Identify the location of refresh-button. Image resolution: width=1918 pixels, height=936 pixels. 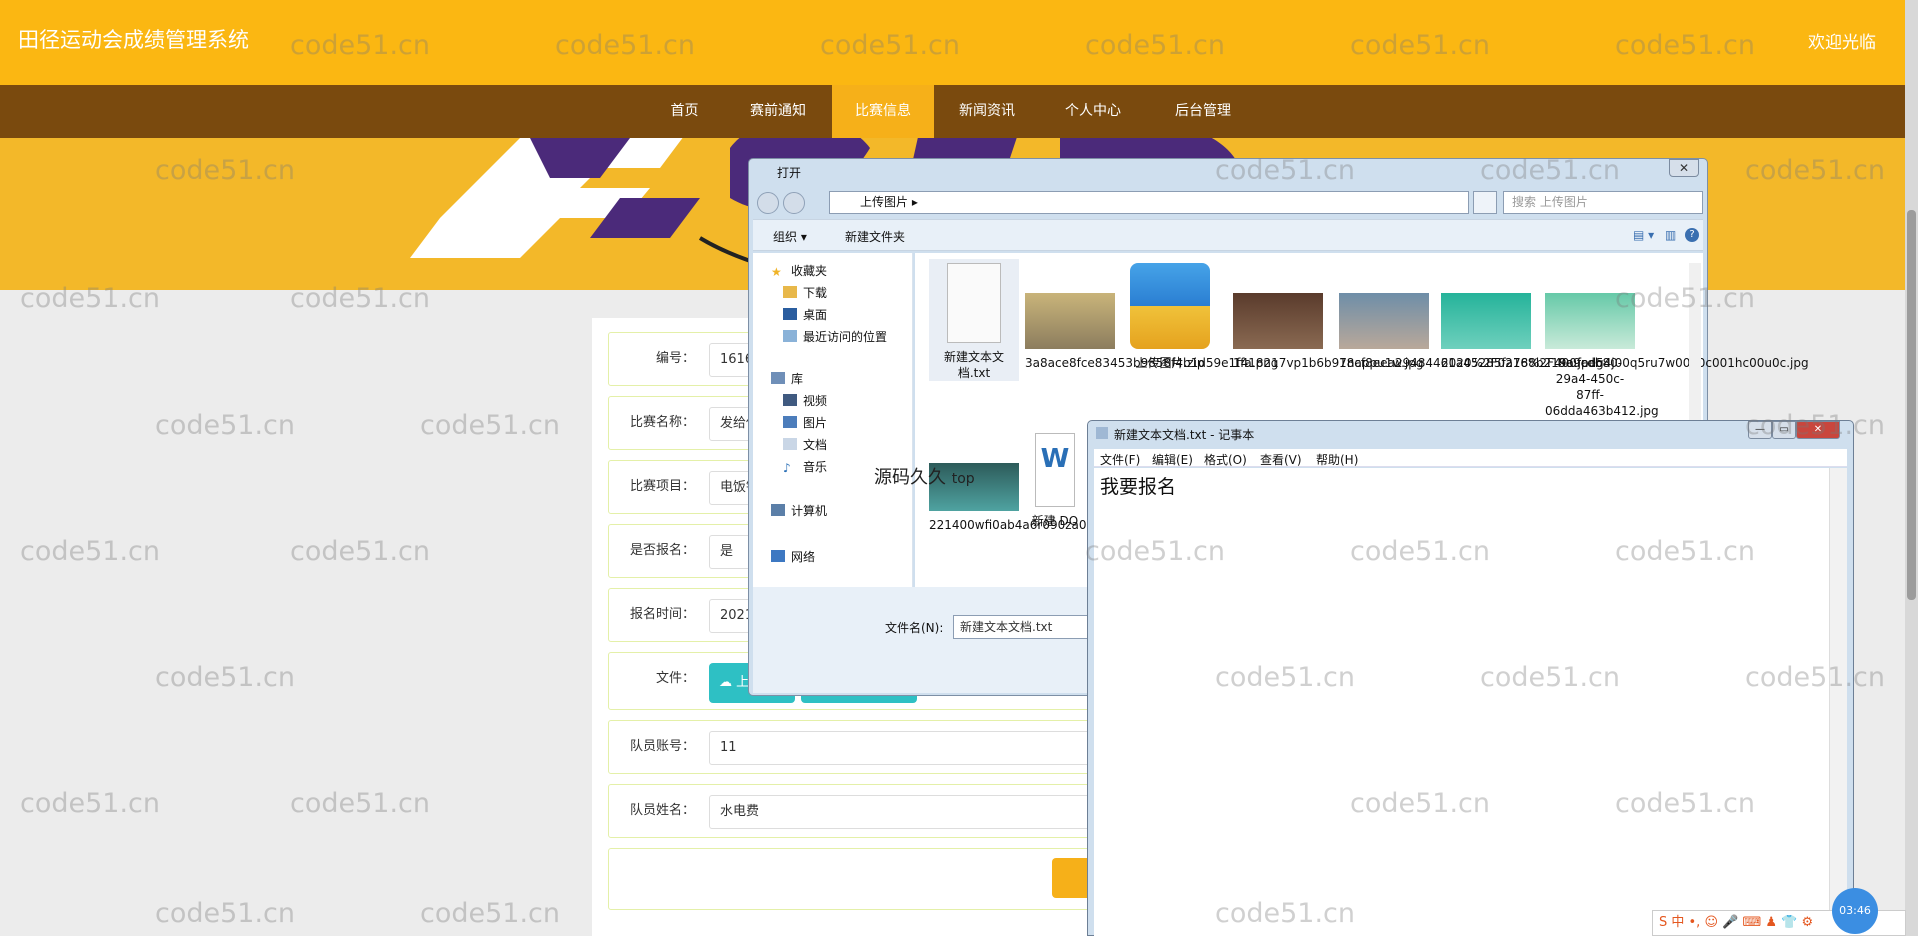
(1485, 202).